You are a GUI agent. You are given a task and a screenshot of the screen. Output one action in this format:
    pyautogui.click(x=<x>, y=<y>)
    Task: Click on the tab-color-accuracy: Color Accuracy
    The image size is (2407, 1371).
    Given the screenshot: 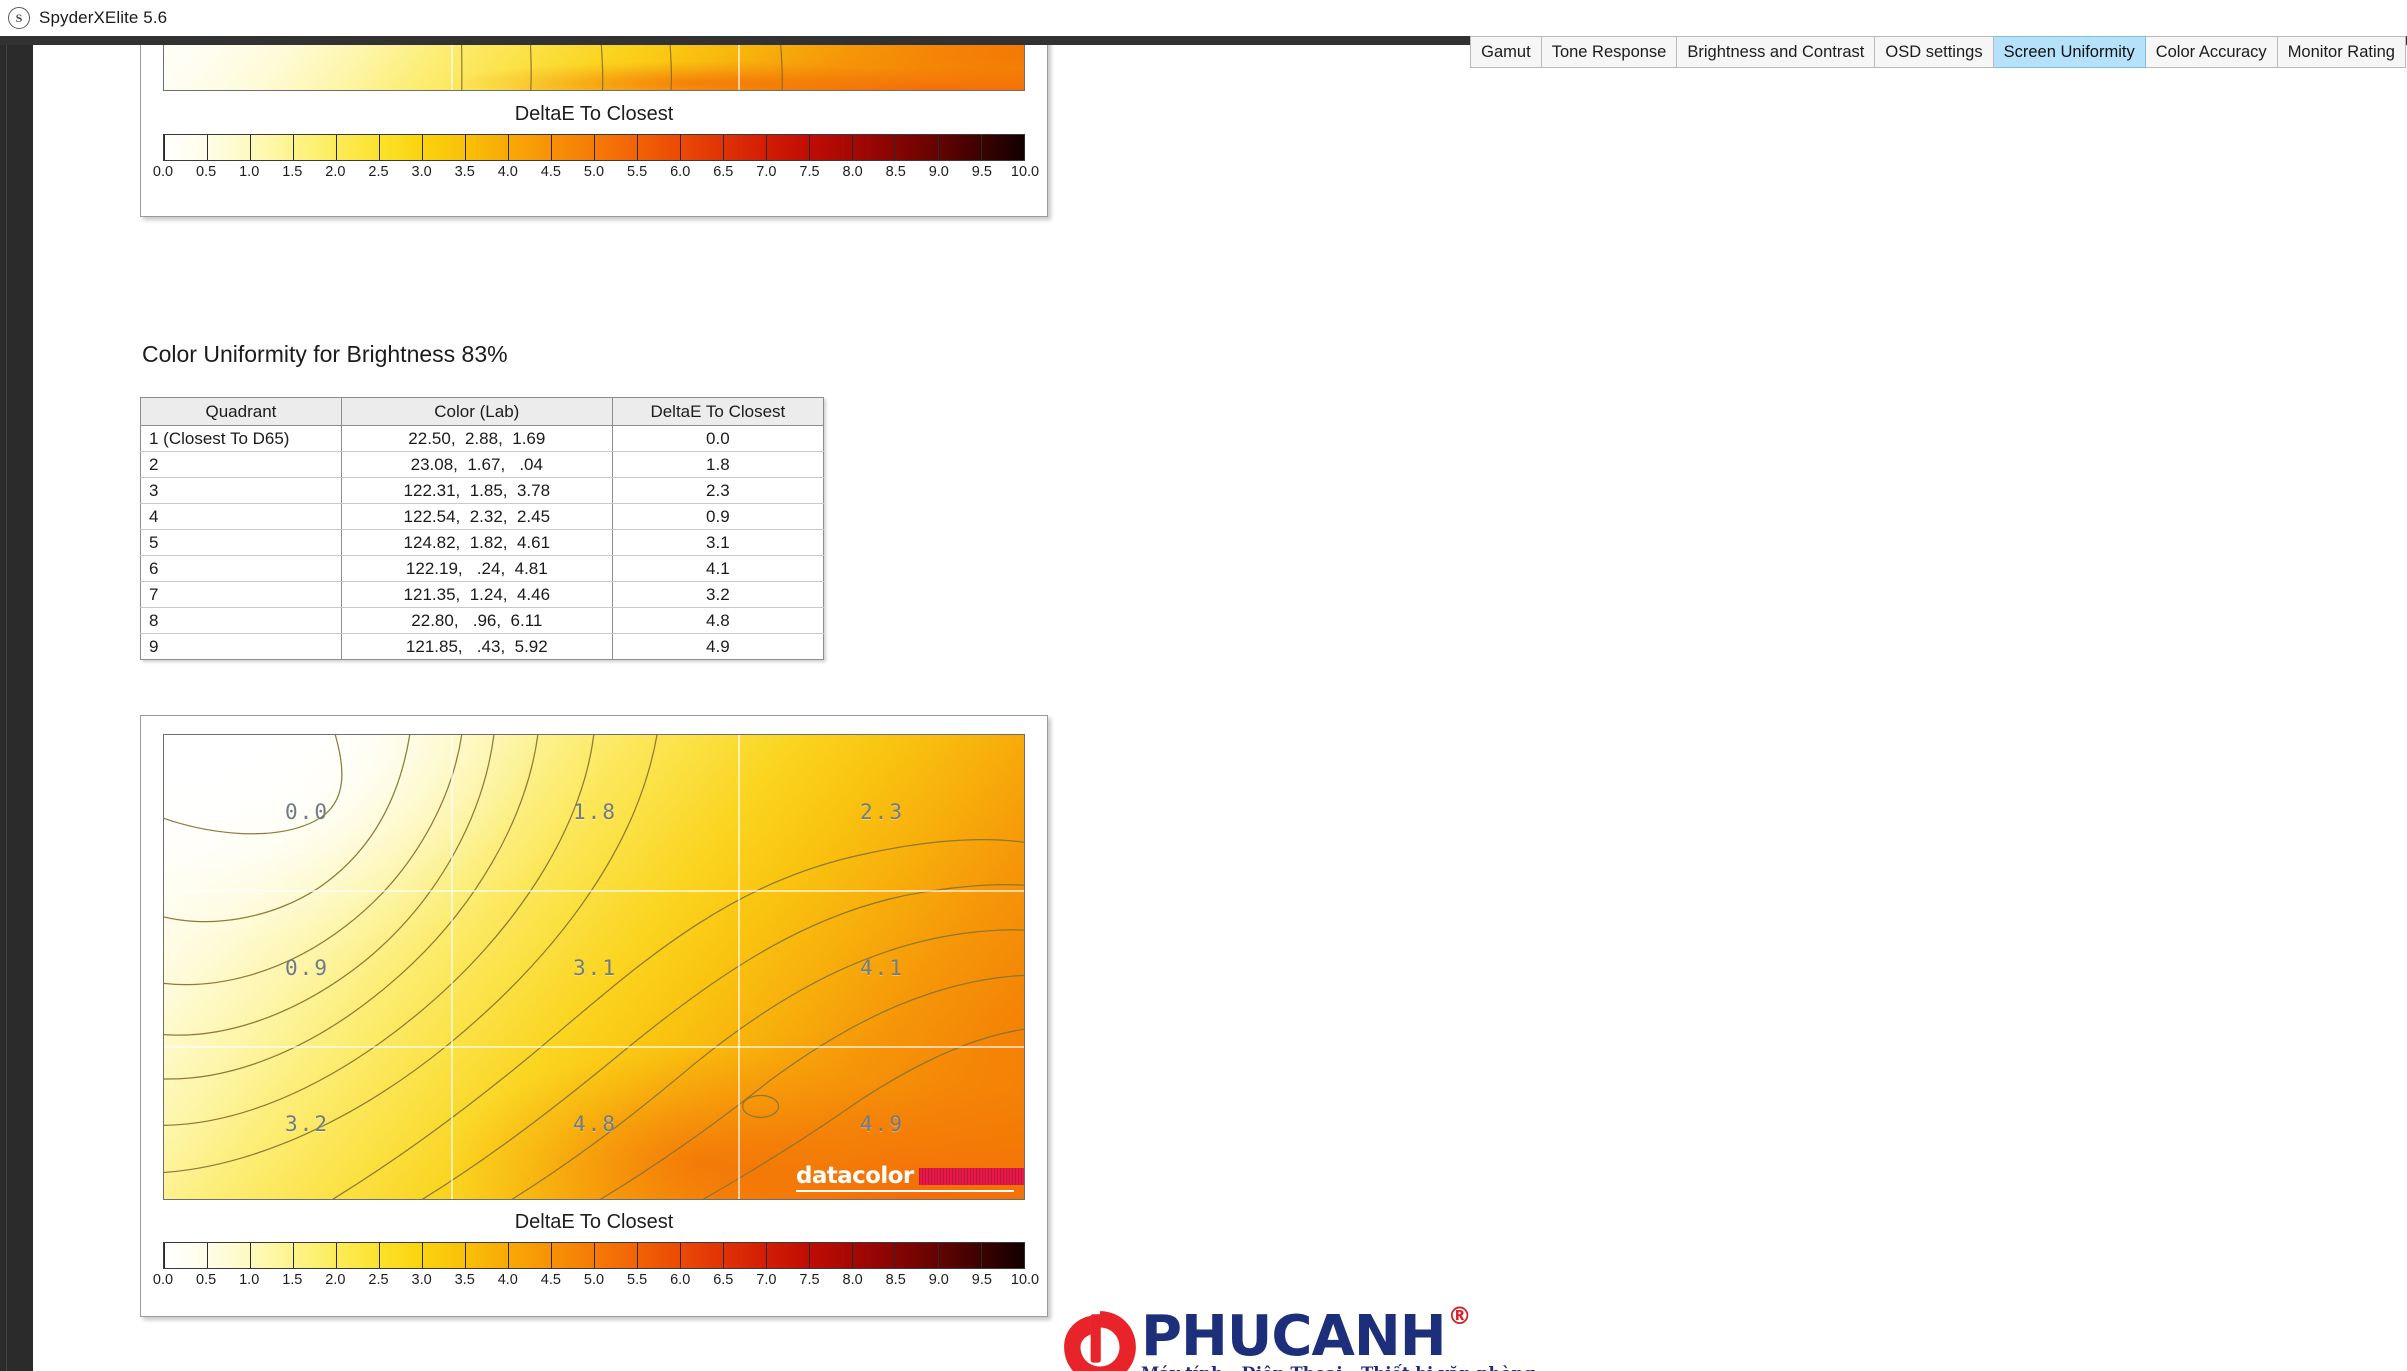 What is the action you would take?
    pyautogui.click(x=2211, y=52)
    